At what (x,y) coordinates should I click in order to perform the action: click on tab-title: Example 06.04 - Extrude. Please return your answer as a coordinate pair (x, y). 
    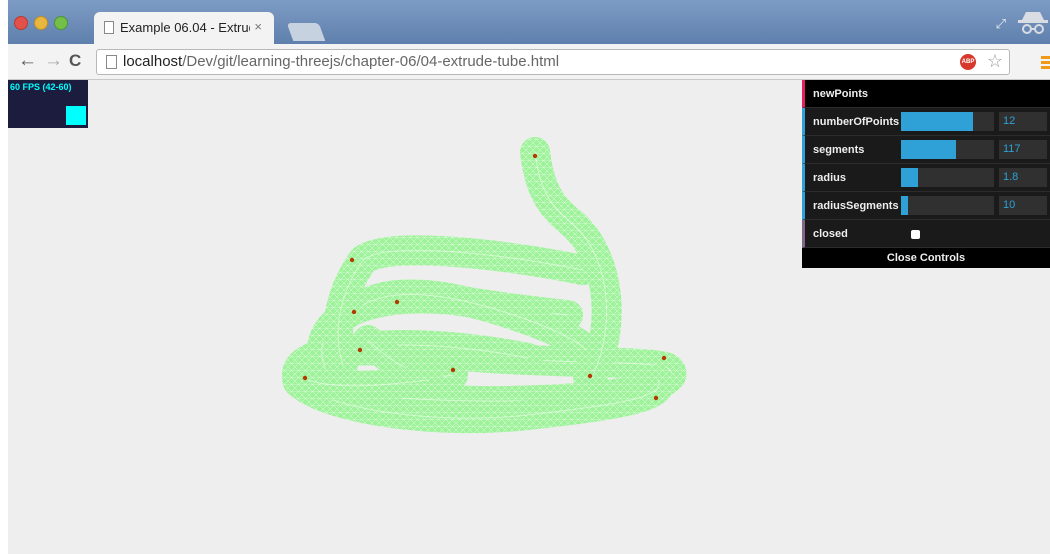
    Looking at the image, I should click on (185, 27).